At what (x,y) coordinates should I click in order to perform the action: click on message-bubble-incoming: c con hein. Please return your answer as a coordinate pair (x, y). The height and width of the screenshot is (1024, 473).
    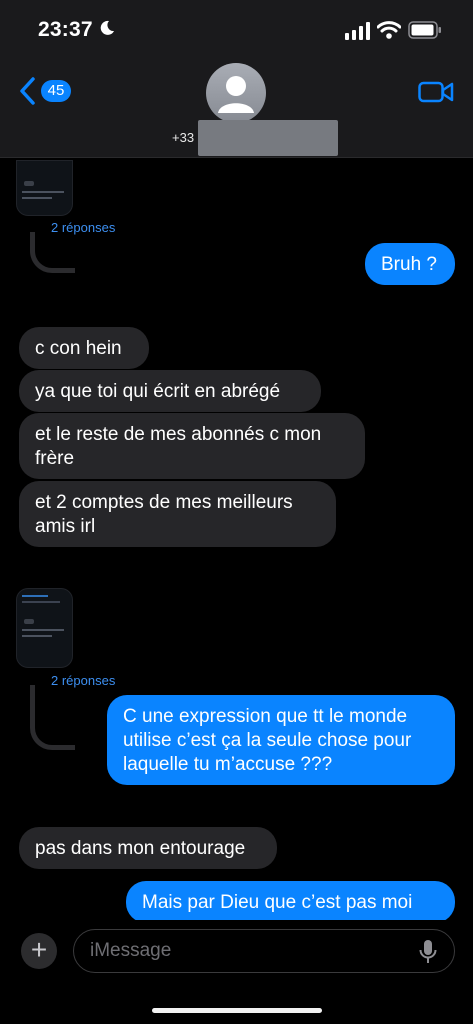
    Looking at the image, I should click on (84, 348).